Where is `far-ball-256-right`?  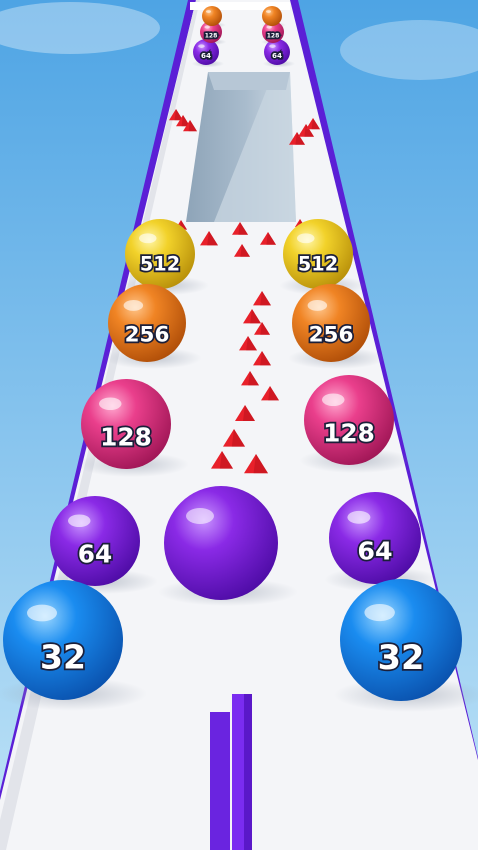
far-ball-256-right is located at coordinates (272, 16).